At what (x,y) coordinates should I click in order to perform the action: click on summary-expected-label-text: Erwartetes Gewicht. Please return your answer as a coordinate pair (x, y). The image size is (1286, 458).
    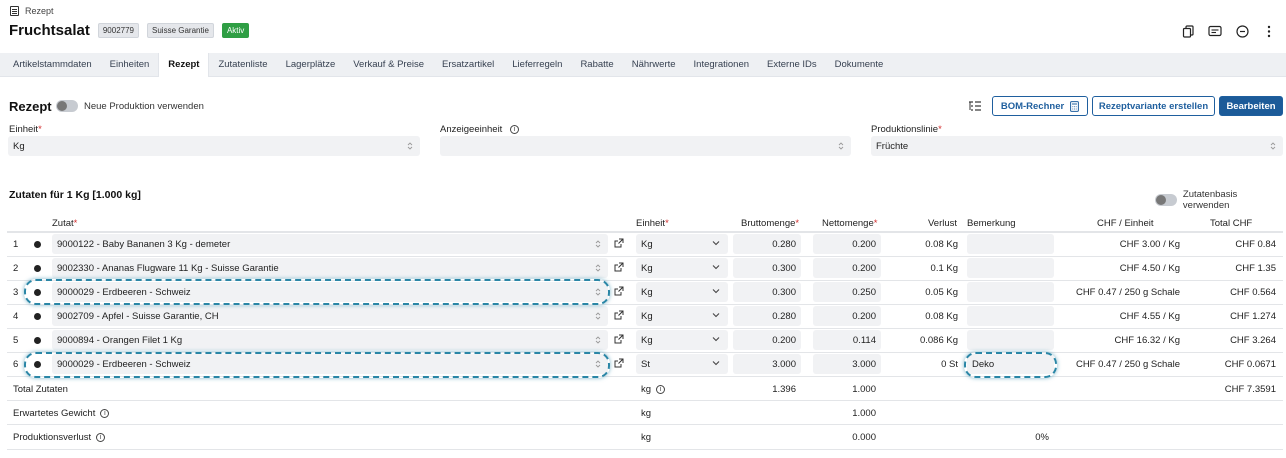
    Looking at the image, I should click on (54, 413).